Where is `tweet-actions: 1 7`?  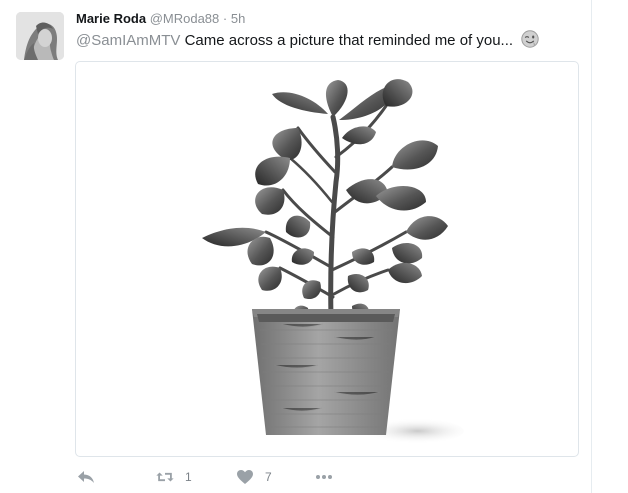
tweet-actions: 1 7 is located at coordinates (236, 477).